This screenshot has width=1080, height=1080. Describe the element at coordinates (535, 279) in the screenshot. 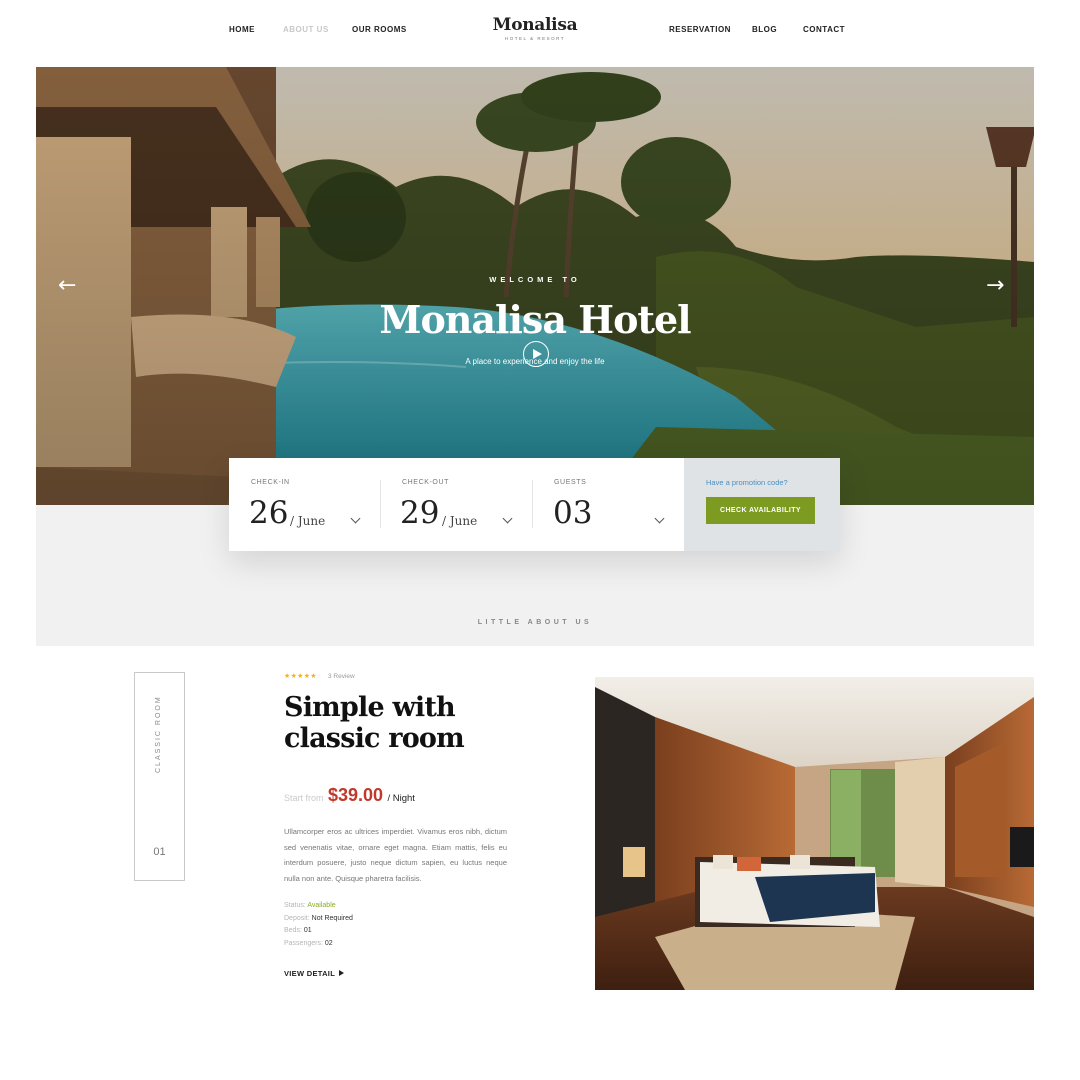

I see `hero-welcome: WELCOME TO` at that location.